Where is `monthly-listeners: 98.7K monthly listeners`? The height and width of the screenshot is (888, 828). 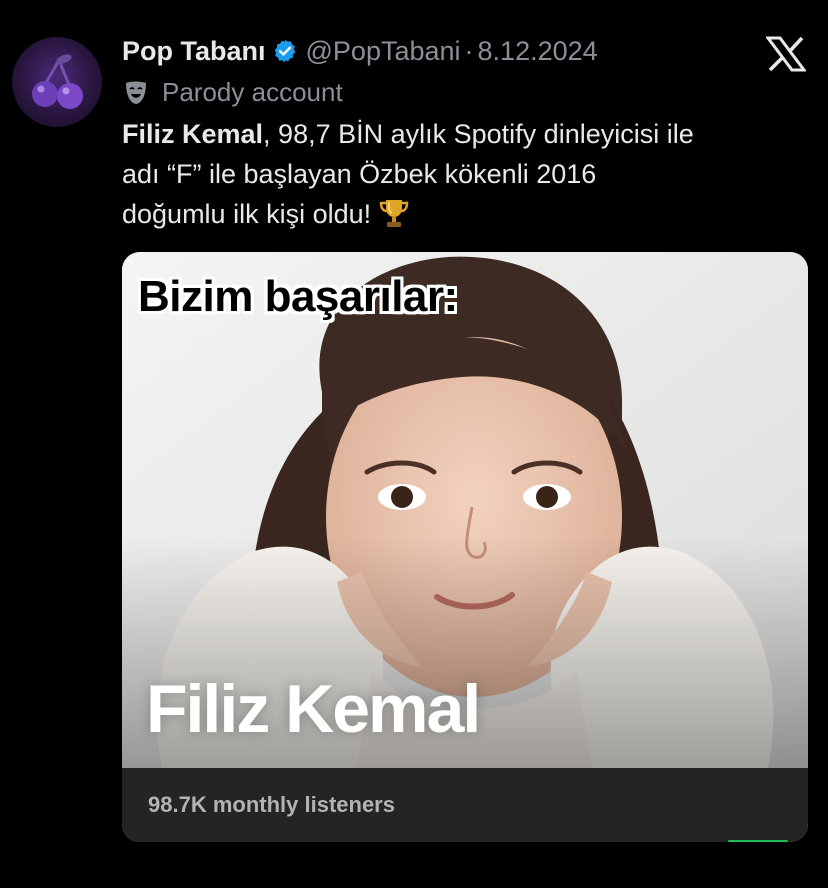 monthly-listeners: 98.7K monthly listeners is located at coordinates (271, 804).